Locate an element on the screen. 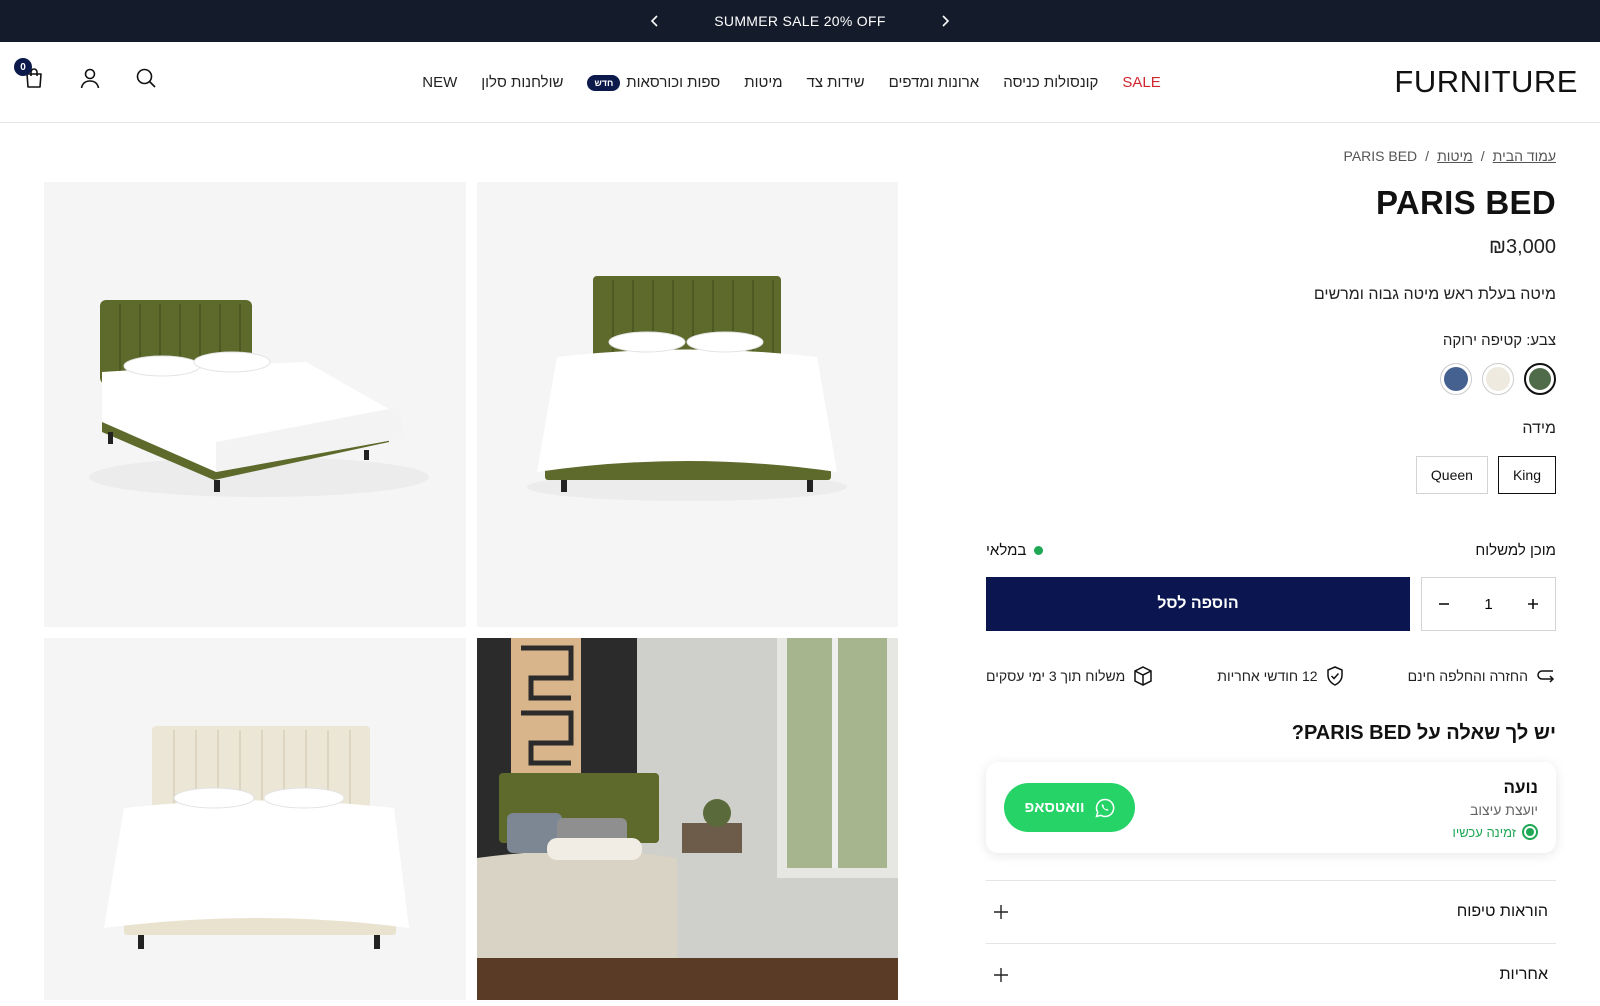  perk-shipping: משלוח תוך 3 ימי עסקים is located at coordinates (1069, 676).